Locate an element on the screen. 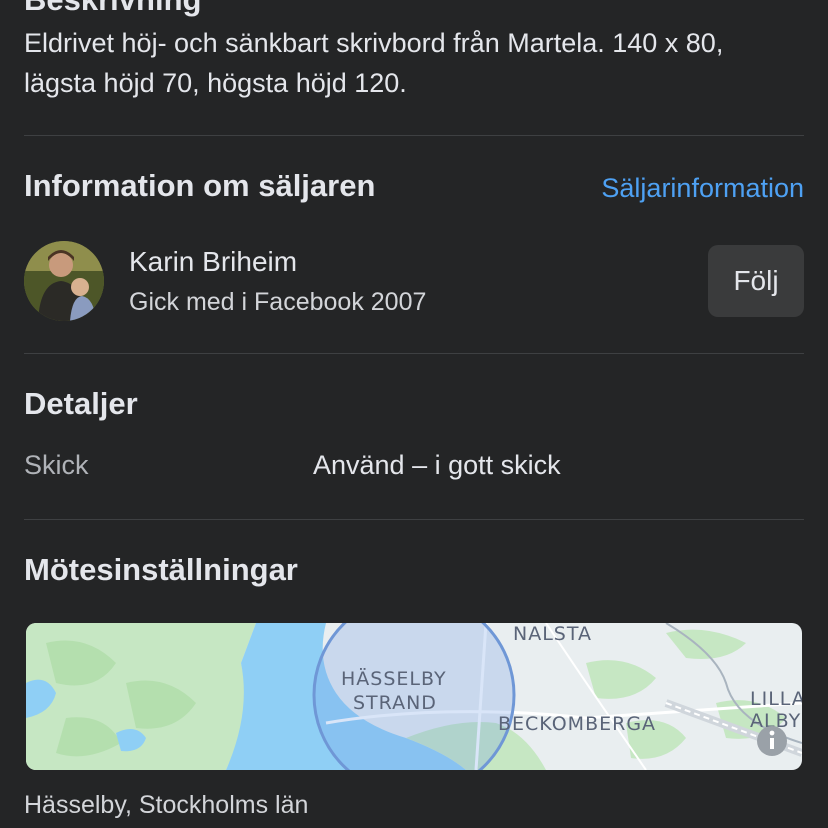 The width and height of the screenshot is (828, 828). map-label-nalsta: NALSTA is located at coordinates (552, 634).